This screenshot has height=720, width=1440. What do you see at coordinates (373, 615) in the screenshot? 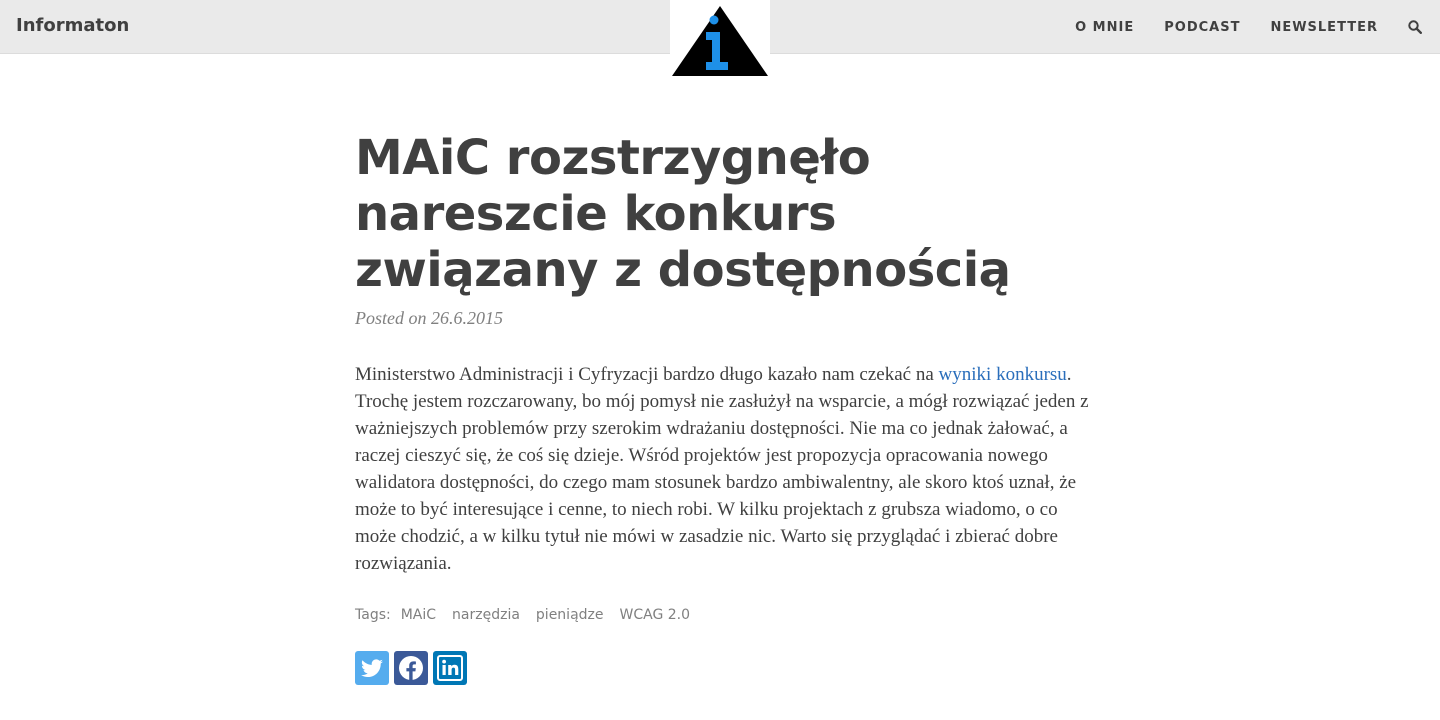
I see `tags-label: Tags:` at bounding box center [373, 615].